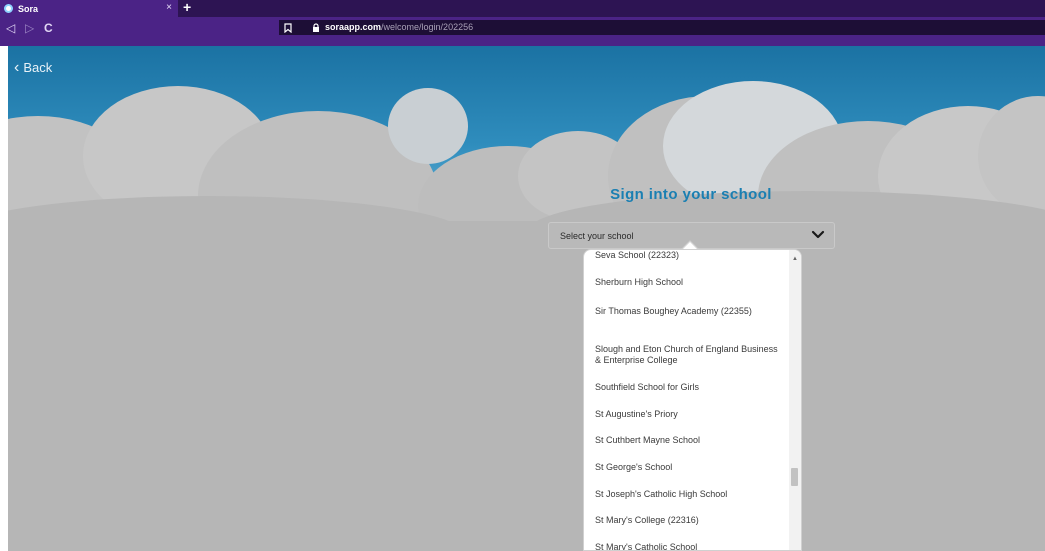  I want to click on navigation-bar: ◁ ▷ C soraapp.com/welcome/login/202256, so click(522, 31).